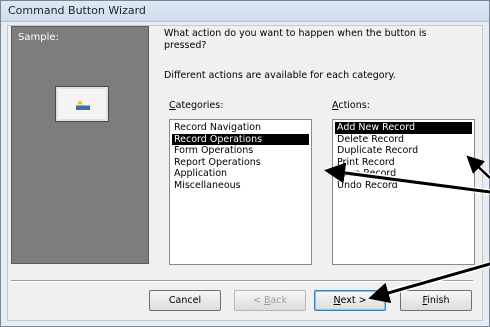 This screenshot has height=327, width=490. What do you see at coordinates (429, 282) in the screenshot?
I see `arrow-to-next-button` at bounding box center [429, 282].